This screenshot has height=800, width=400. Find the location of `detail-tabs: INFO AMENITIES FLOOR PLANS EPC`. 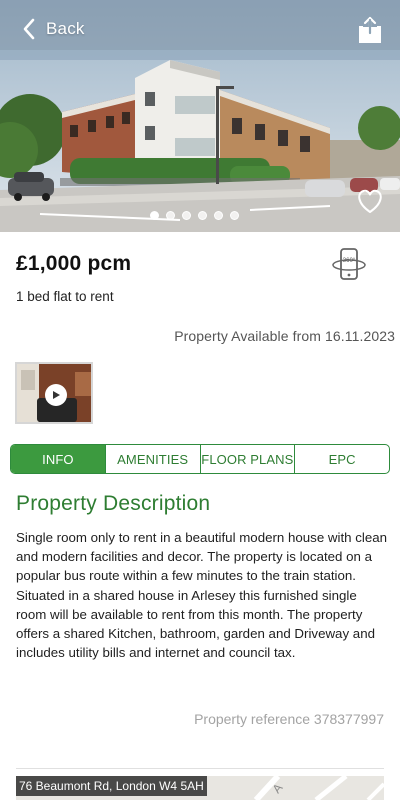

detail-tabs: INFO AMENITIES FLOOR PLANS EPC is located at coordinates (200, 459).